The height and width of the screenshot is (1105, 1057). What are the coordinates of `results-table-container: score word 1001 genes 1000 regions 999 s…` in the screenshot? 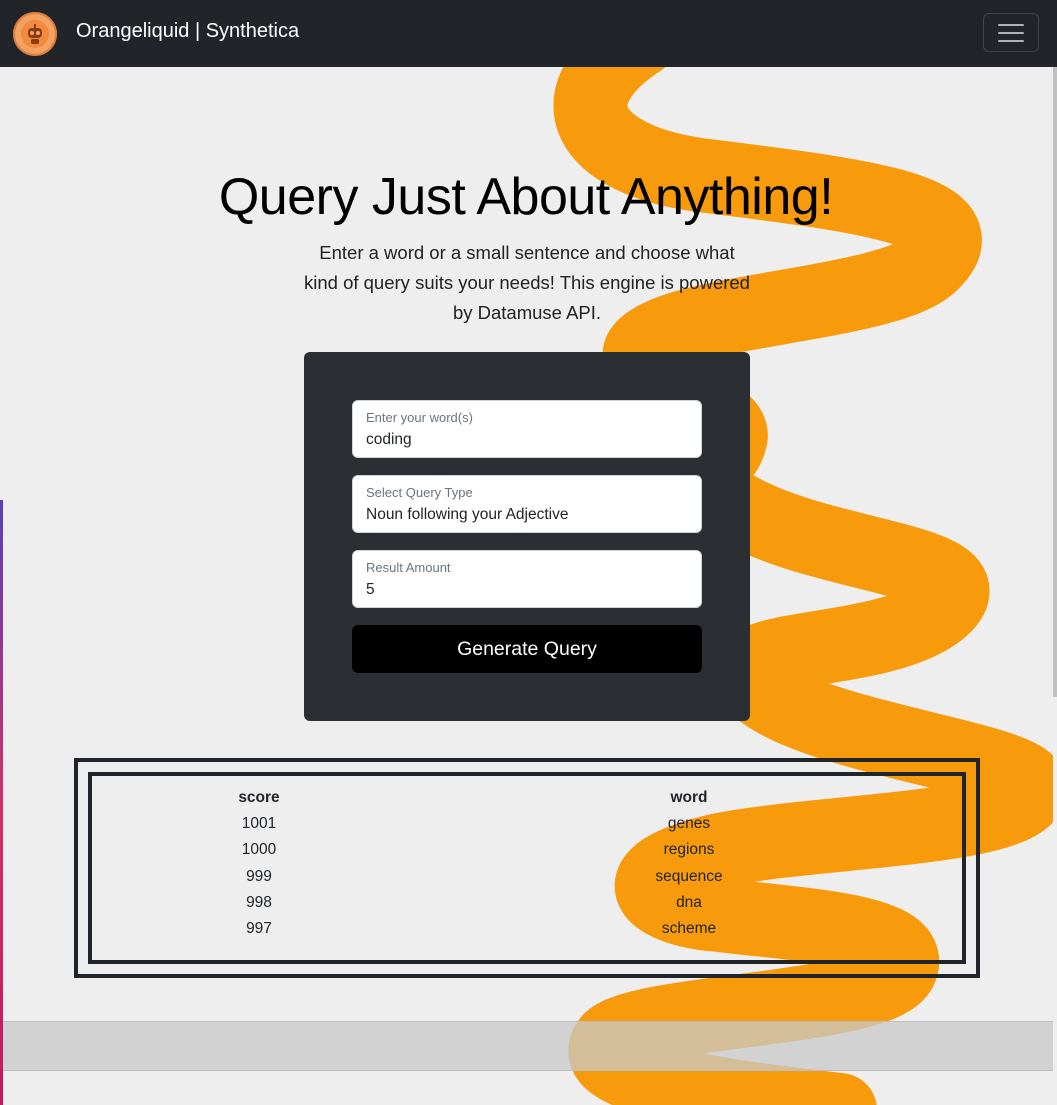 It's located at (527, 868).